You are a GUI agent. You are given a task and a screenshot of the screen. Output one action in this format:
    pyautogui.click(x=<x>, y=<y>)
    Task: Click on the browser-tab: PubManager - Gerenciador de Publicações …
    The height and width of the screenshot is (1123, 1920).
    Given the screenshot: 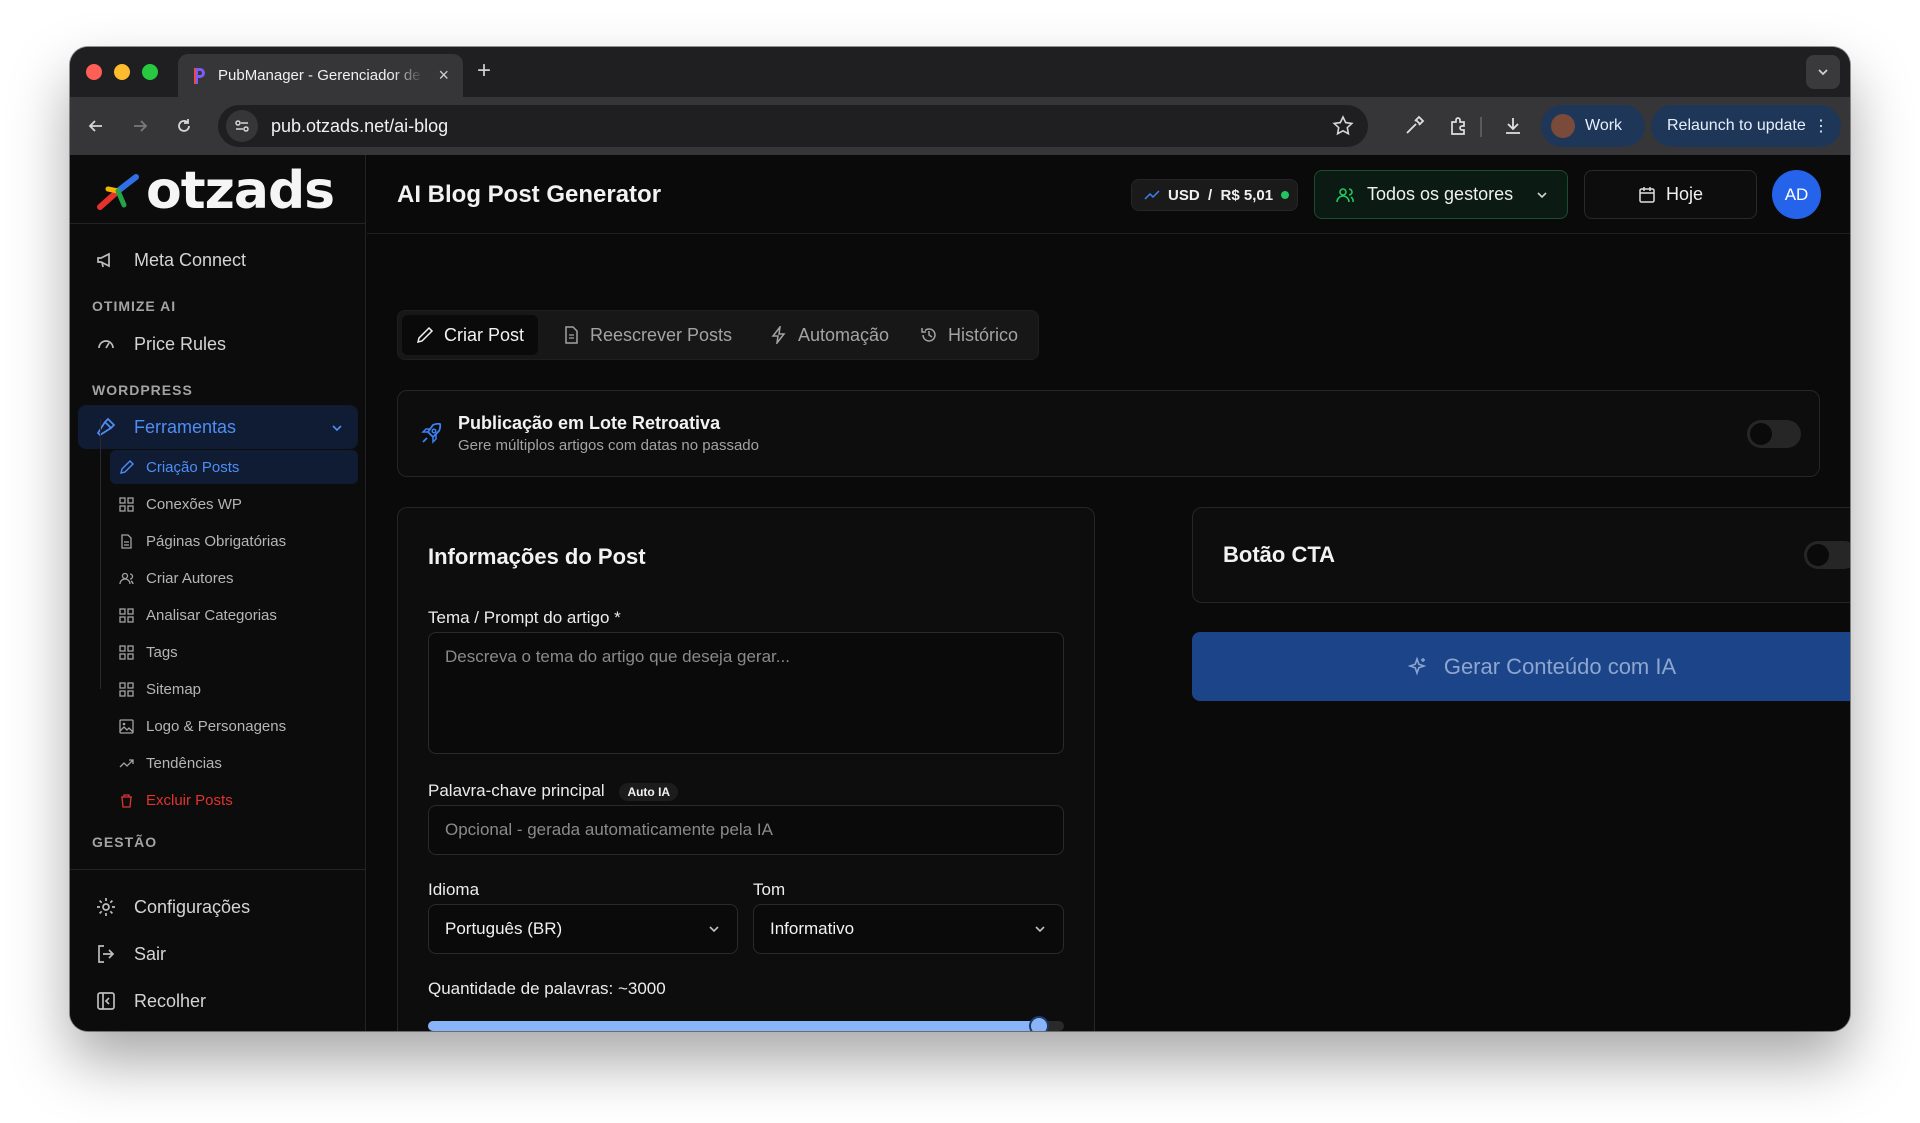 What is the action you would take?
    pyautogui.click(x=320, y=75)
    